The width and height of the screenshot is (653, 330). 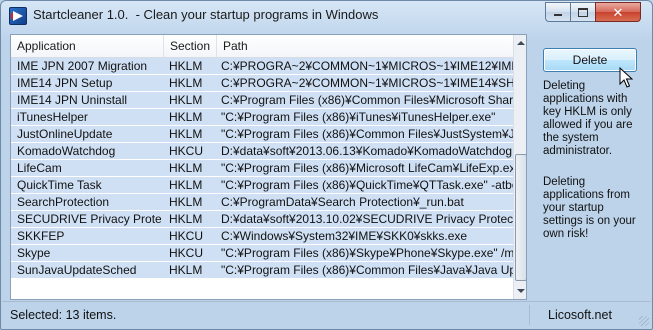 What do you see at coordinates (82, 66) in the screenshot?
I see `app-cell: IME JPN 2007 Migration` at bounding box center [82, 66].